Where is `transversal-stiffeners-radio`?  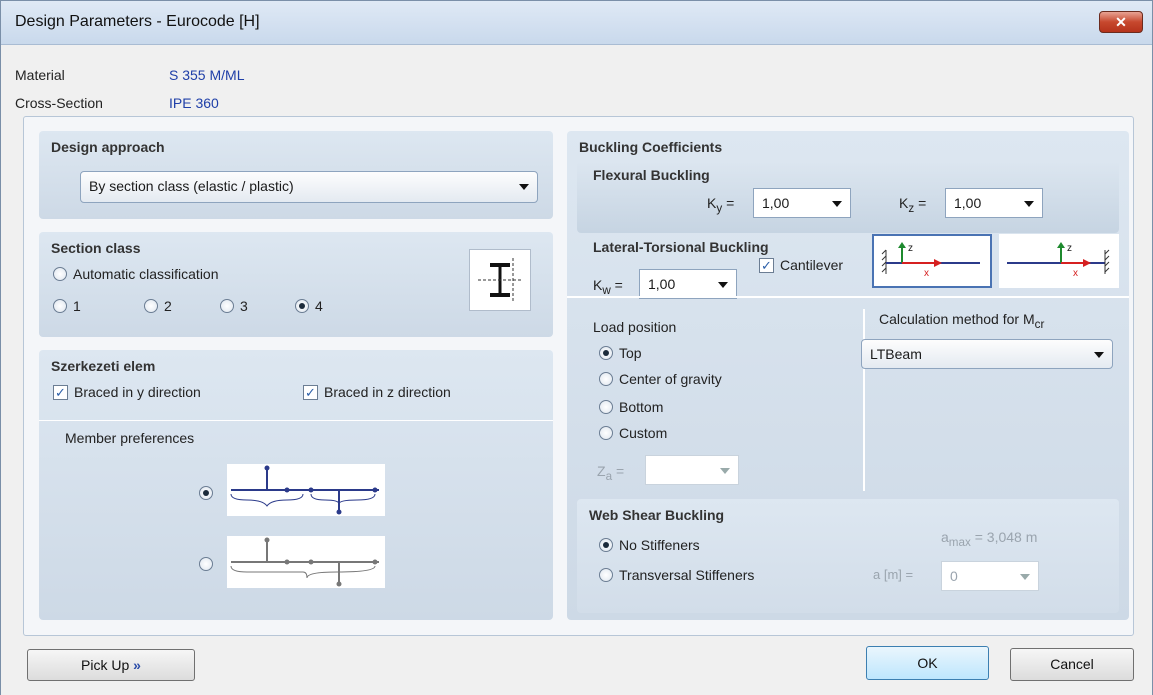
transversal-stiffeners-radio is located at coordinates (606, 575).